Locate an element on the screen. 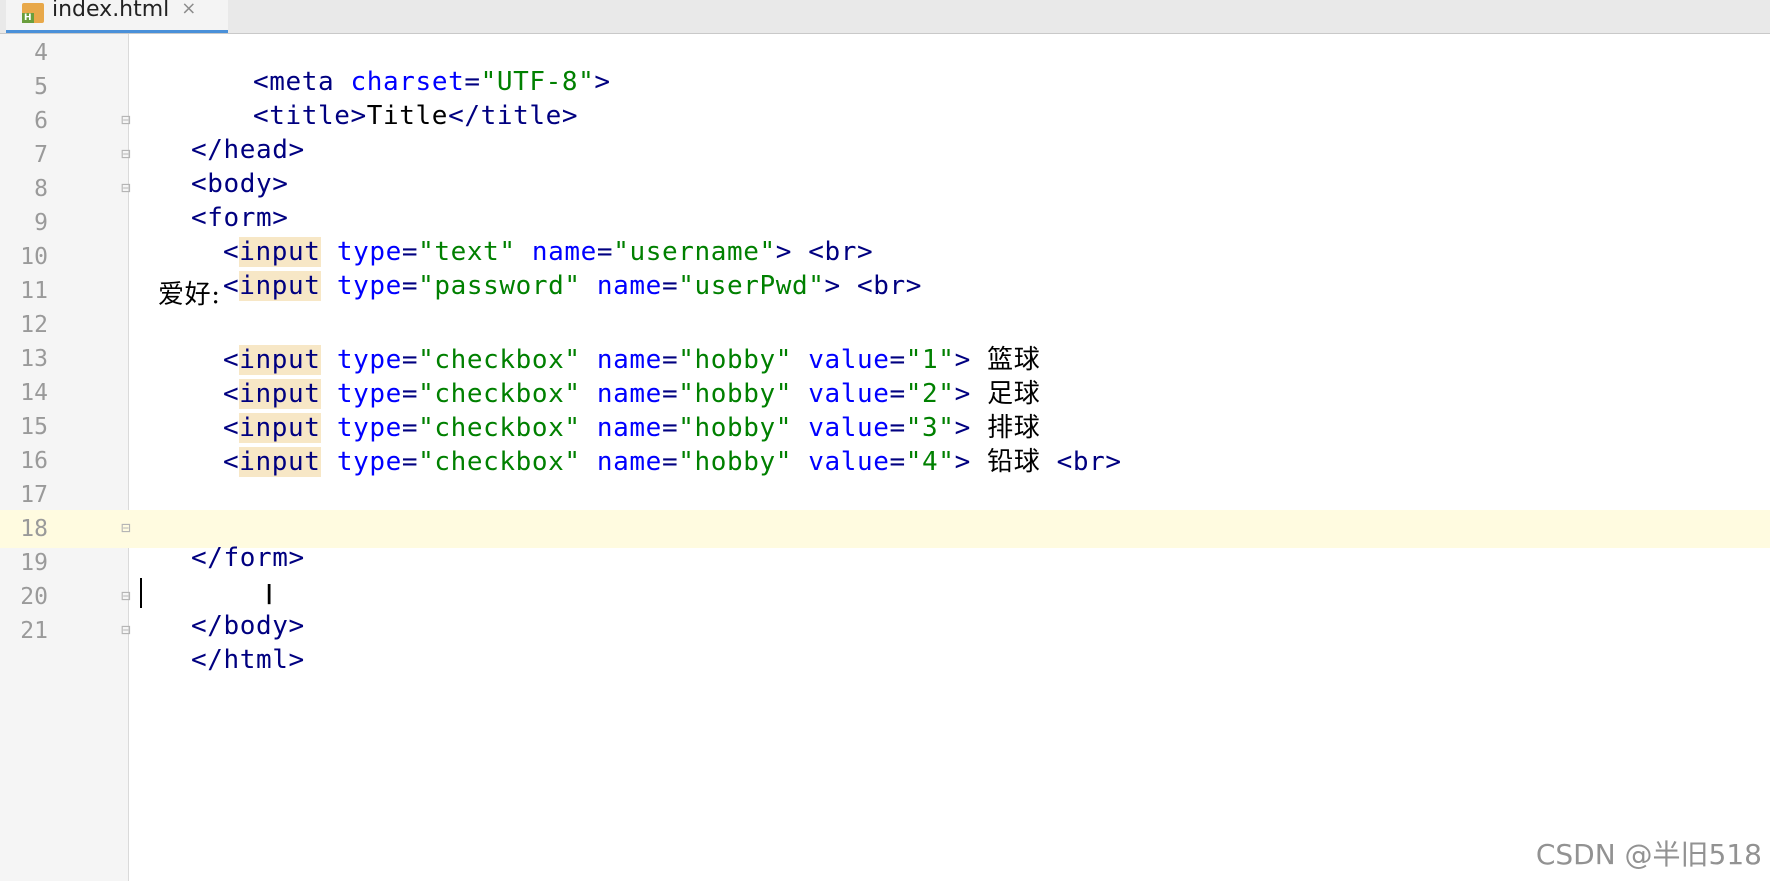 The height and width of the screenshot is (881, 1770). line-number: 9 is located at coordinates (41, 223).